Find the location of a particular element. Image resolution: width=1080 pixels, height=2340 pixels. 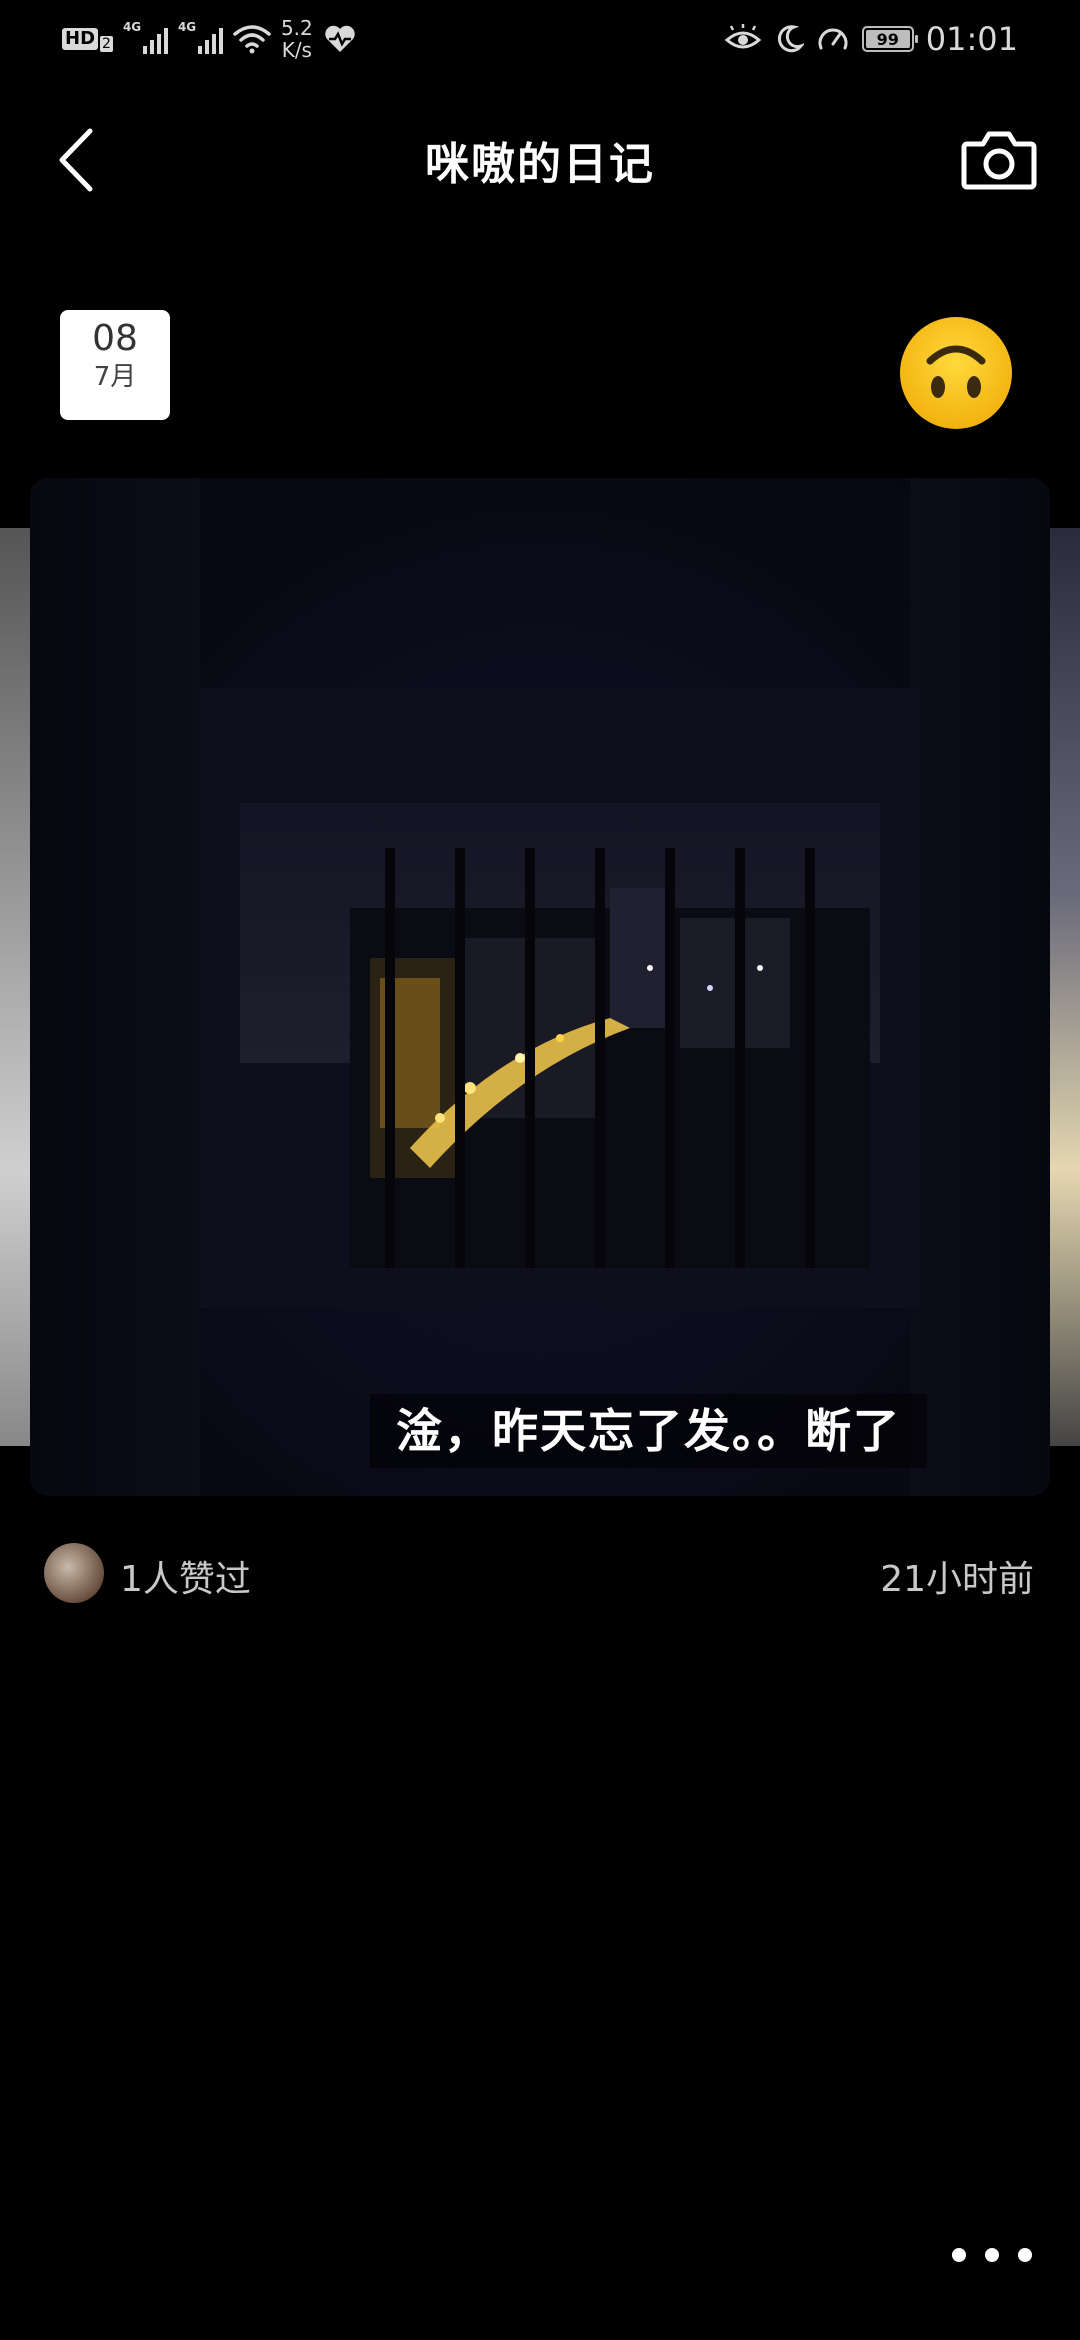

app-header: 咪嗷的日记 is located at coordinates (540, 165).